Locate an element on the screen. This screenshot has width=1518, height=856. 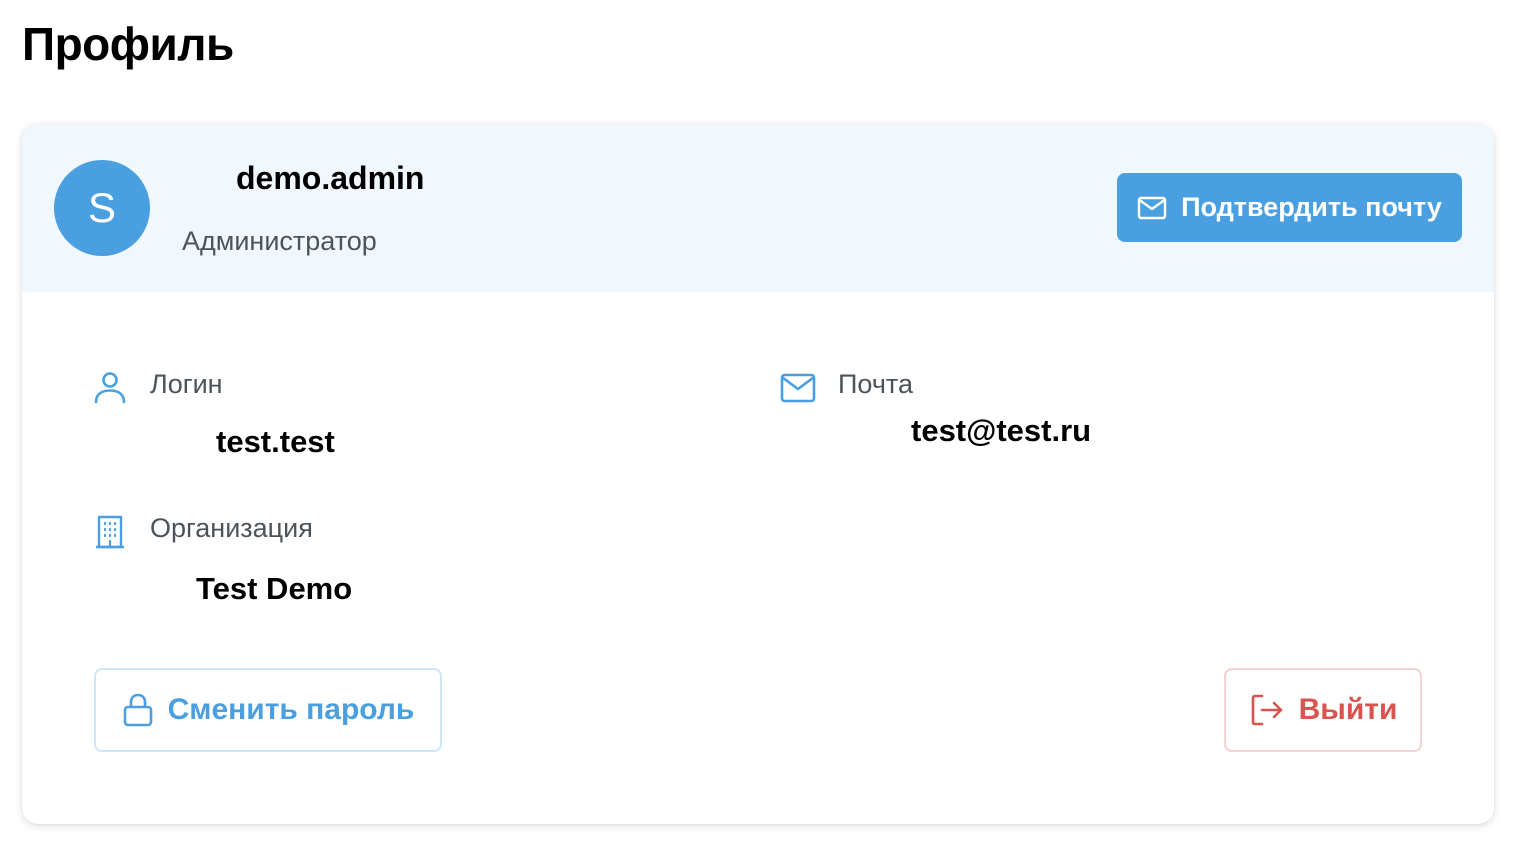
logout-label: Выйти is located at coordinates (1348, 709).